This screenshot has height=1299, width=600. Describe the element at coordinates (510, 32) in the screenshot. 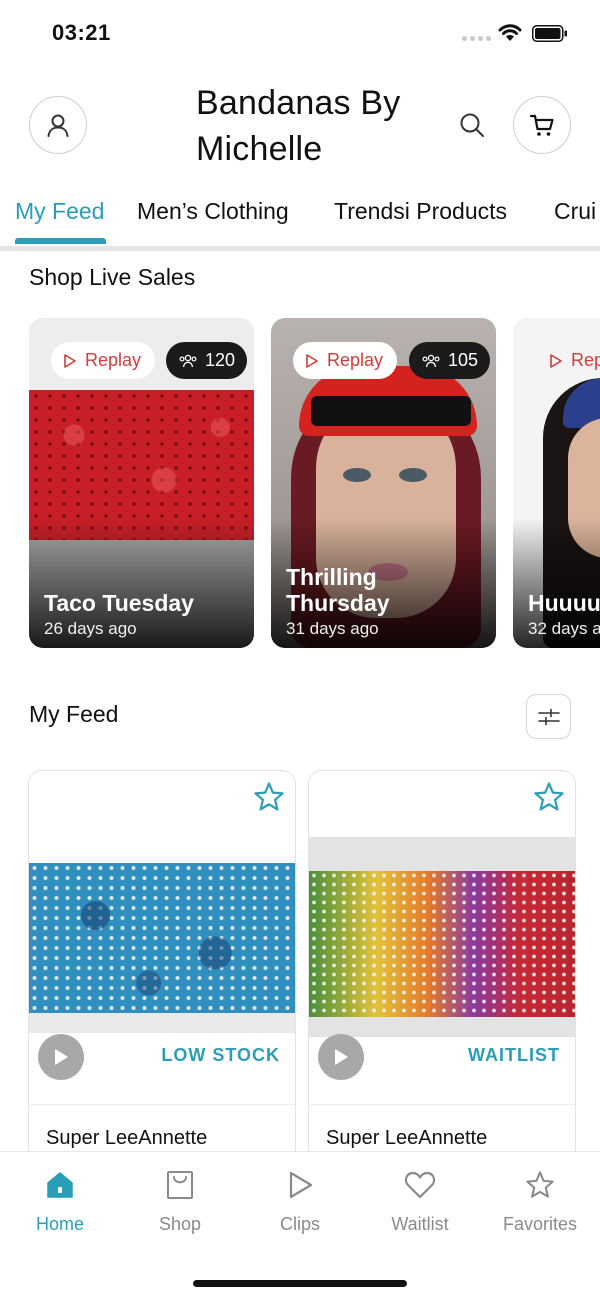

I see `wifi-icon` at that location.